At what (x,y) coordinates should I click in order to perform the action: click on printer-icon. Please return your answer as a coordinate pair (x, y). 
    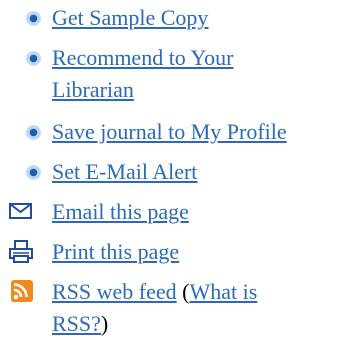
    Looking at the image, I should click on (21, 251).